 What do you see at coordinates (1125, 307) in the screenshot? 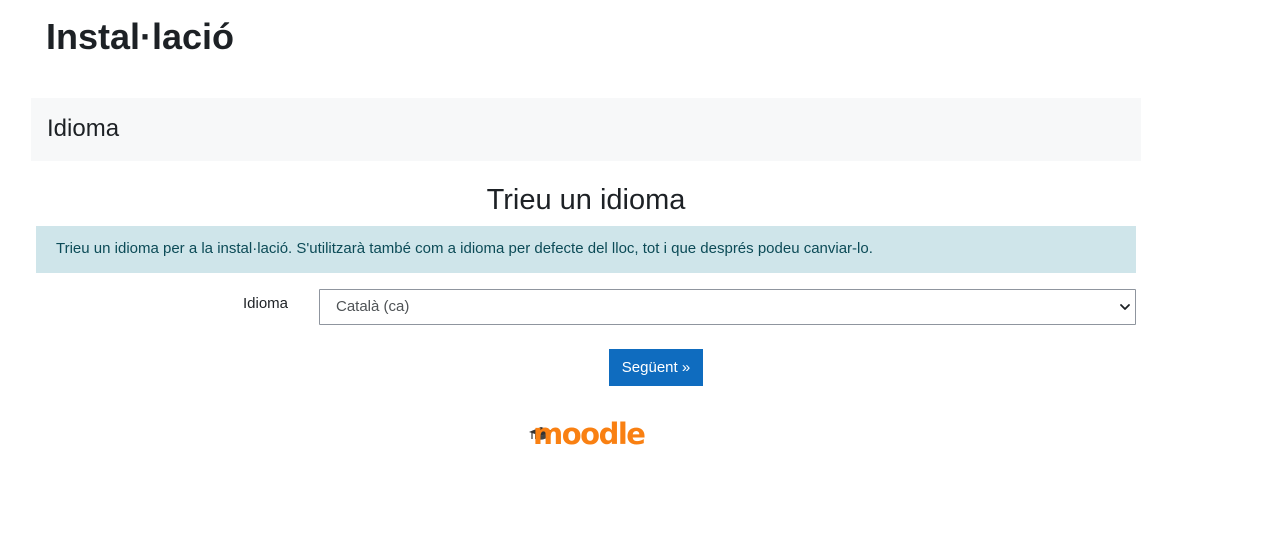
I see `chevron-down-icon` at bounding box center [1125, 307].